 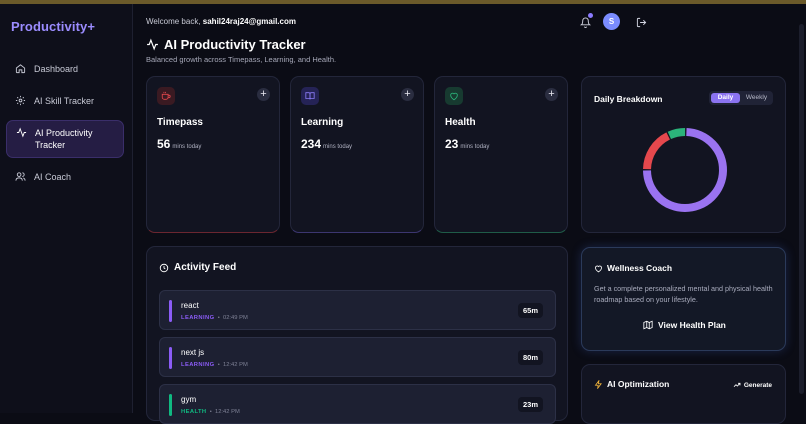 I want to click on ai-optimization-title-row: AI Optimization, so click(x=631, y=384).